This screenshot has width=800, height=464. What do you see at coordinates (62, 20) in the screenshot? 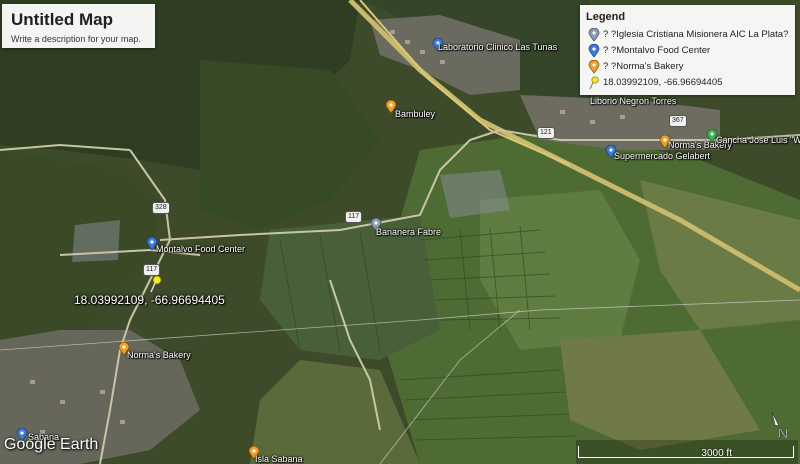
I see `map-title: Untitled Map` at bounding box center [62, 20].